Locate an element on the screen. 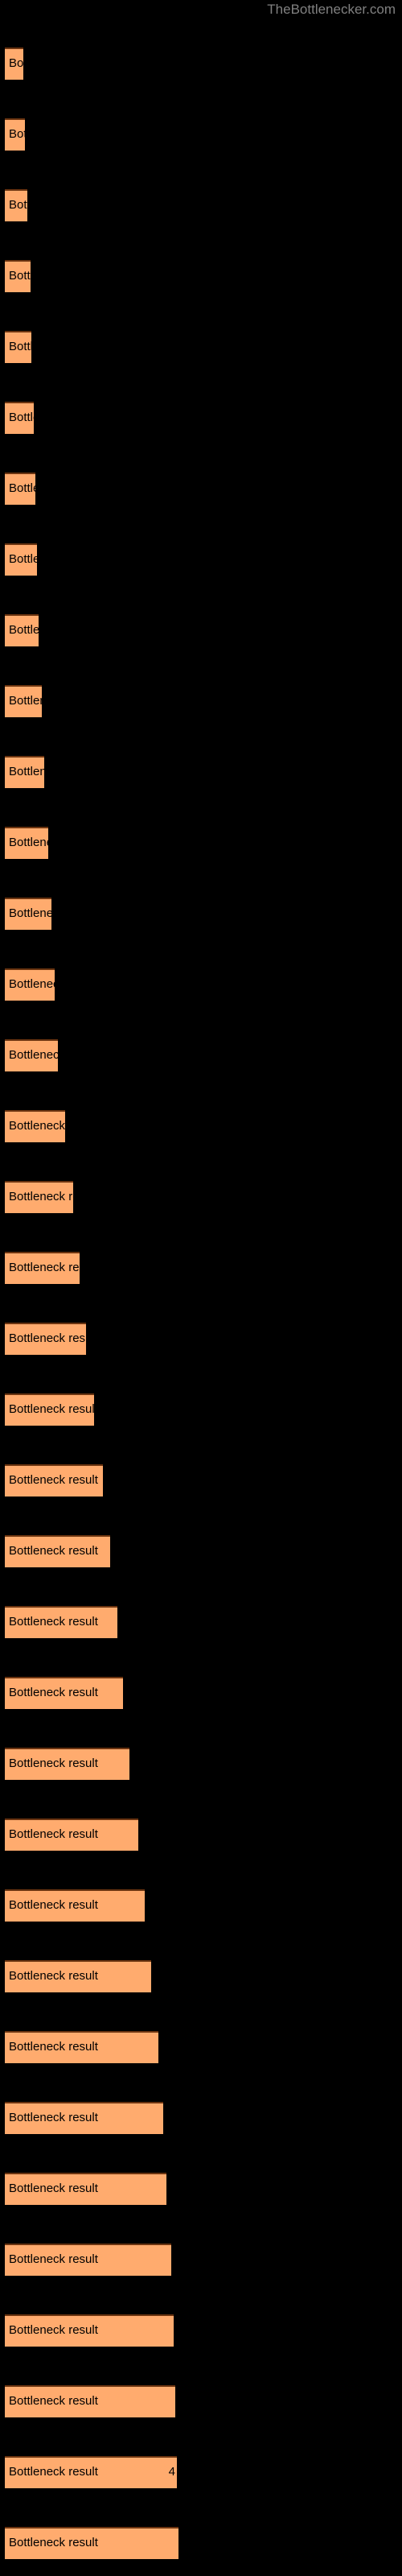 This screenshot has height=2576, width=402. bar-row: Bottleneck result 4 is located at coordinates (201, 2472).